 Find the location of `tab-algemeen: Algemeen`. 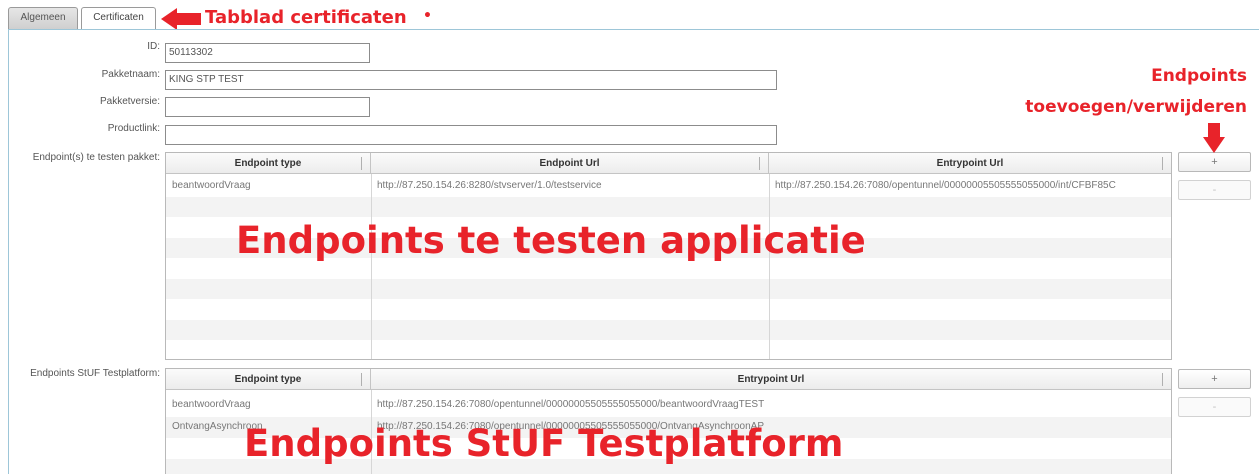

tab-algemeen: Algemeen is located at coordinates (43, 18).